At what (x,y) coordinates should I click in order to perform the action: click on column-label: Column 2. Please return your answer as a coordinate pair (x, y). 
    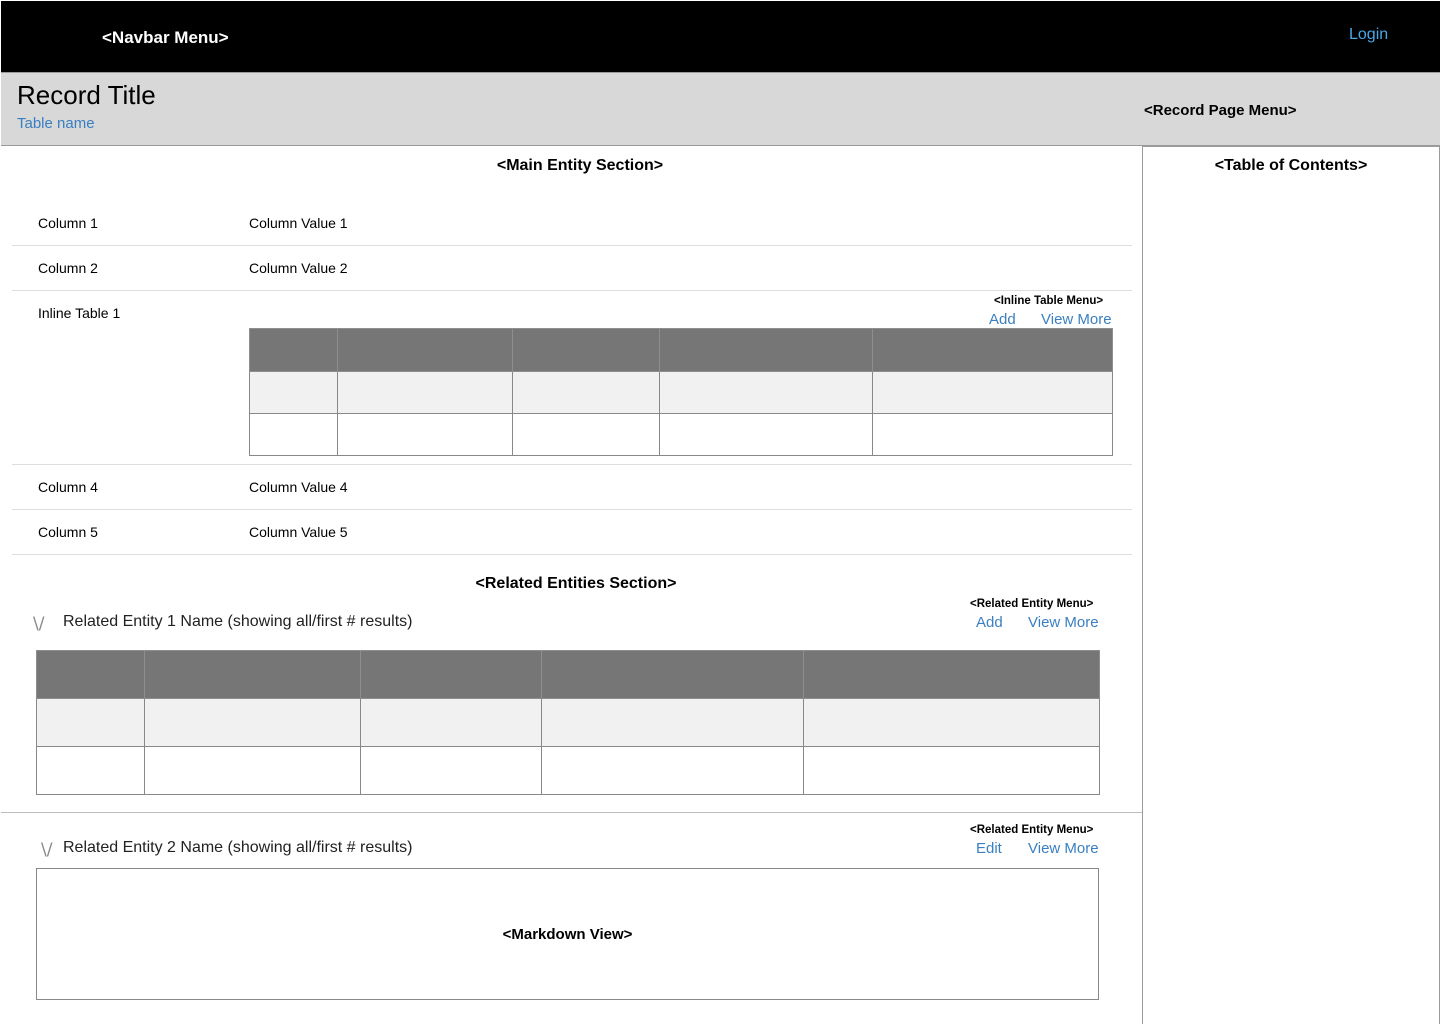
    Looking at the image, I should click on (68, 268).